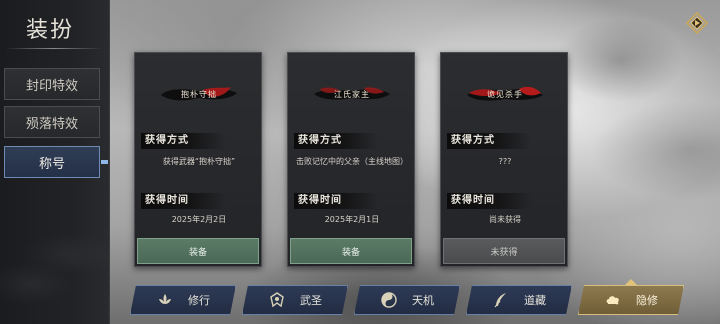  Describe the element at coordinates (407, 300) in the screenshot. I see `nav-tab-tianji: 天机` at that location.